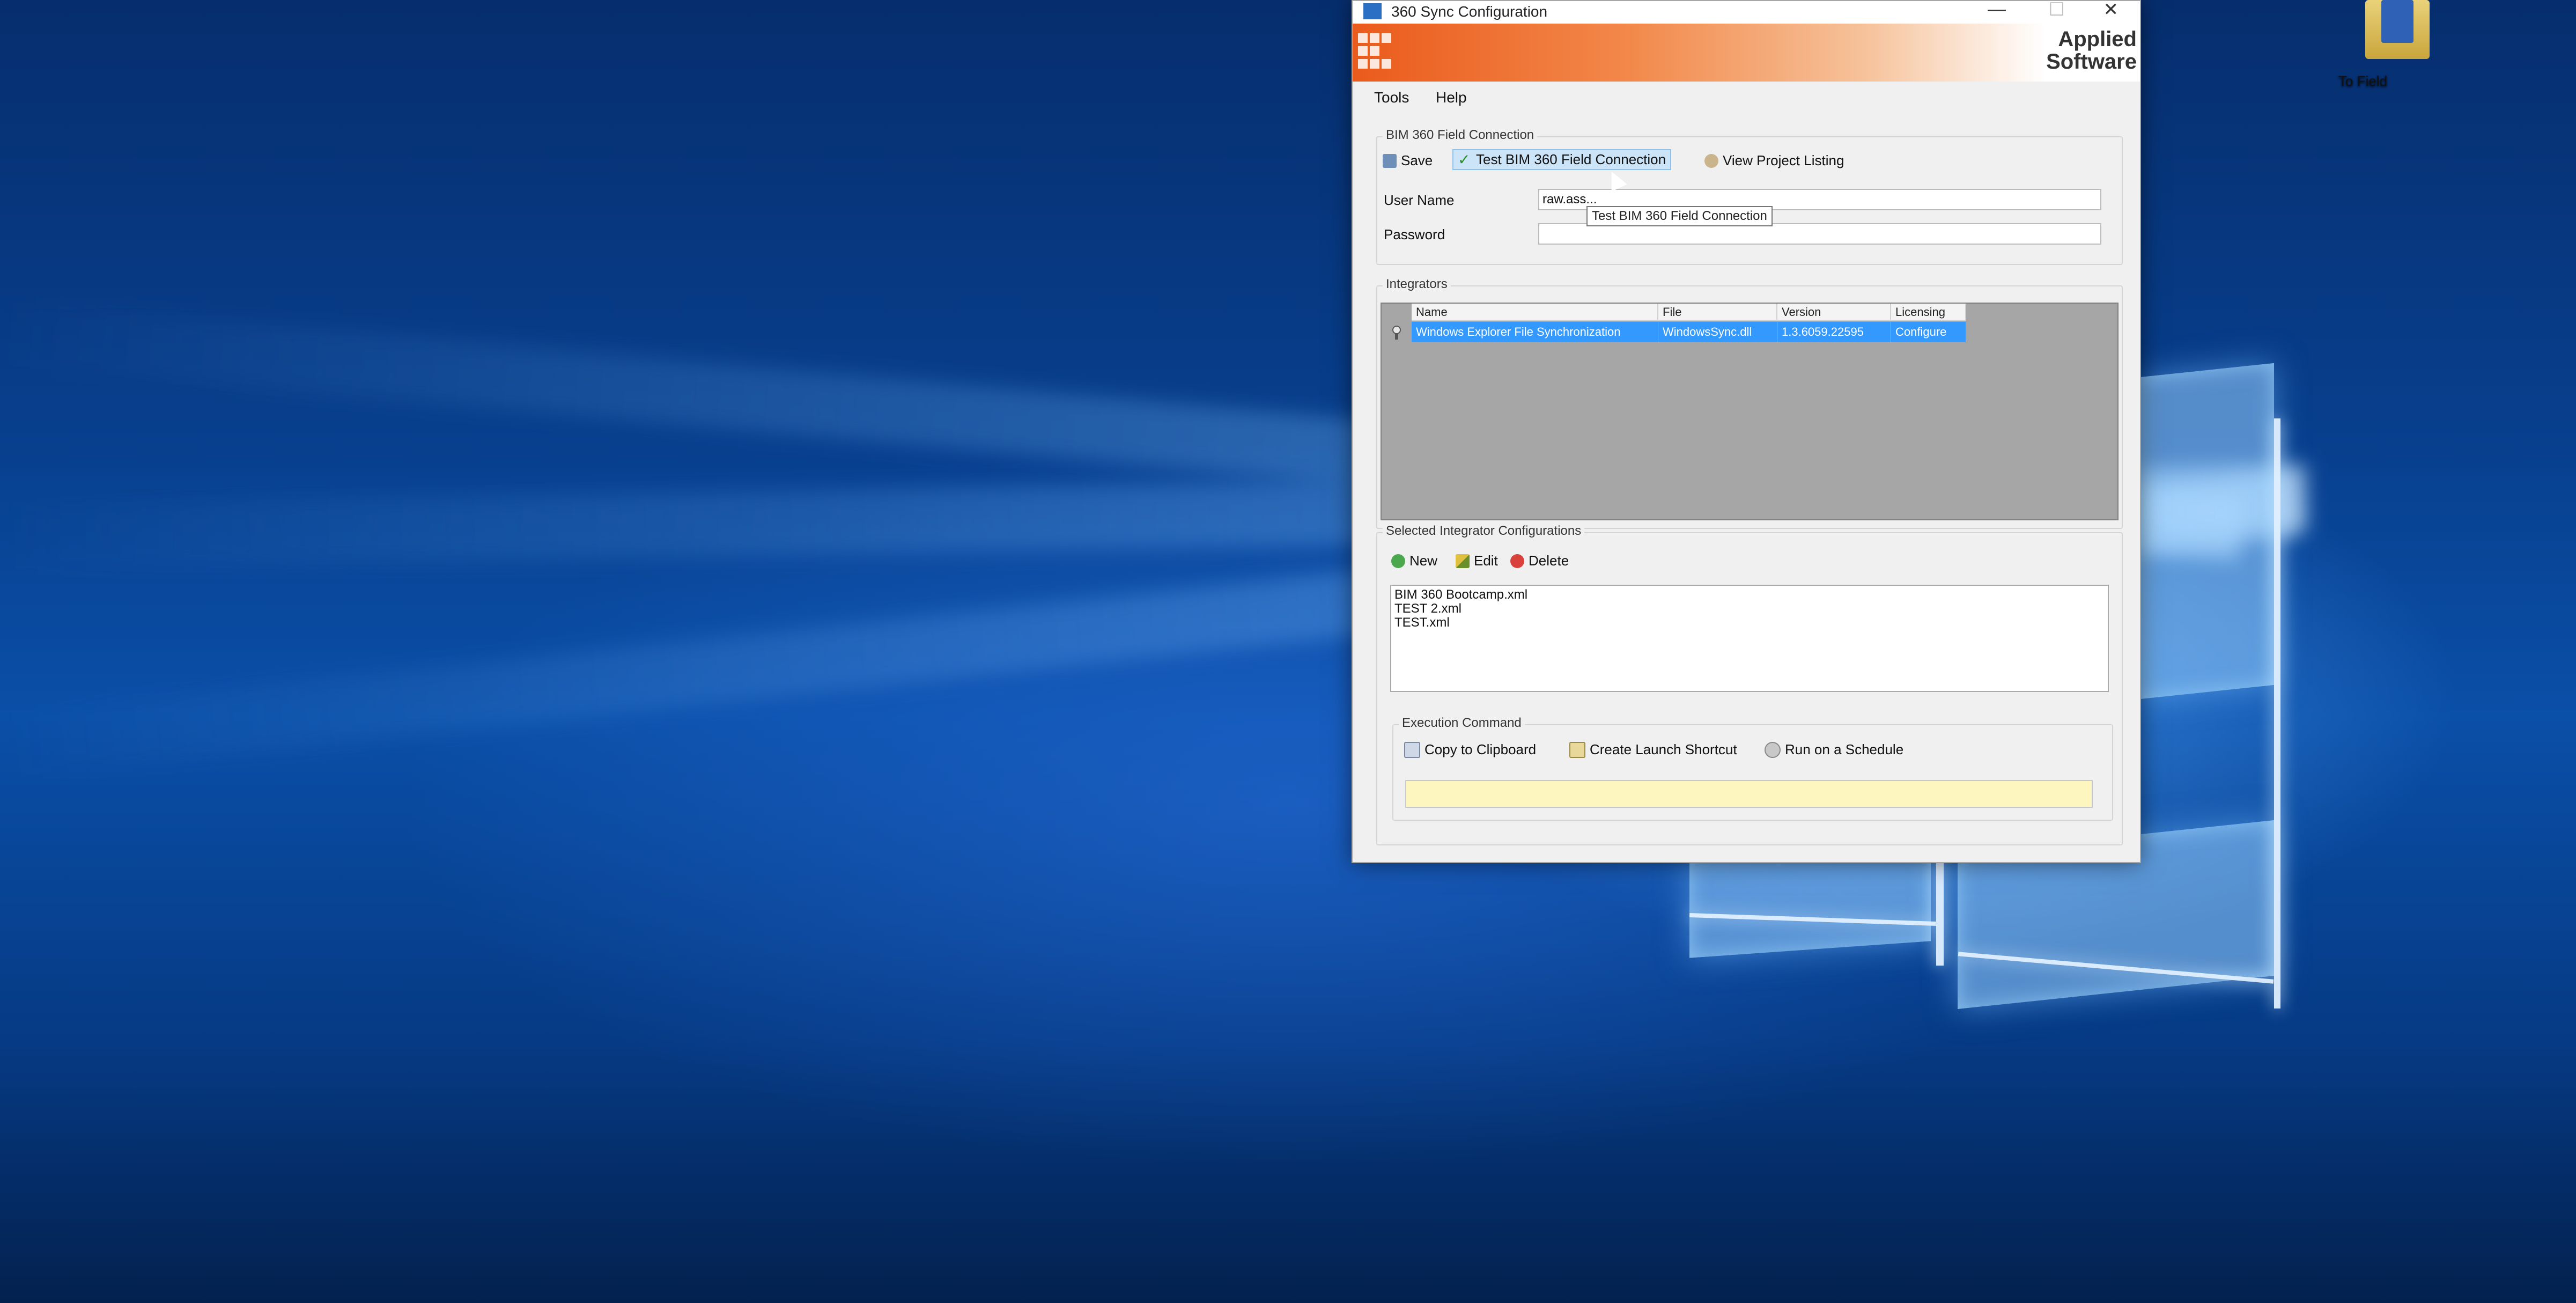 The height and width of the screenshot is (1303, 2576). Describe the element at coordinates (1412, 750) in the screenshot. I see `clipboard-icon` at that location.